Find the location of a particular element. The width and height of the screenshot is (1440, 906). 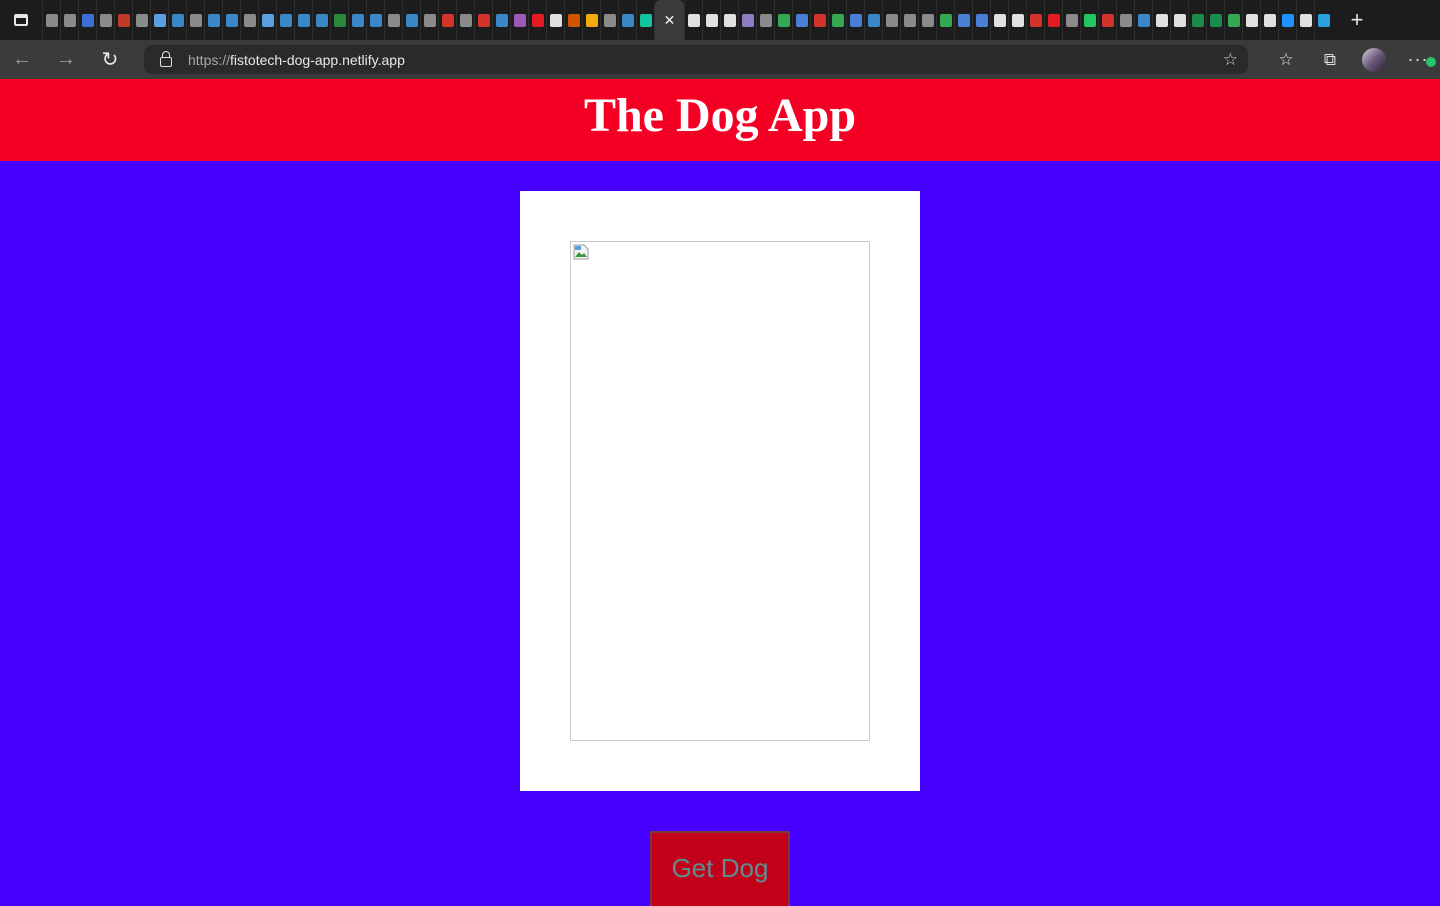

profile-button is located at coordinates (1374, 59).